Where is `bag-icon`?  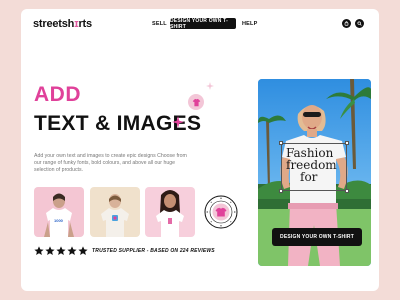 bag-icon is located at coordinates (346, 23).